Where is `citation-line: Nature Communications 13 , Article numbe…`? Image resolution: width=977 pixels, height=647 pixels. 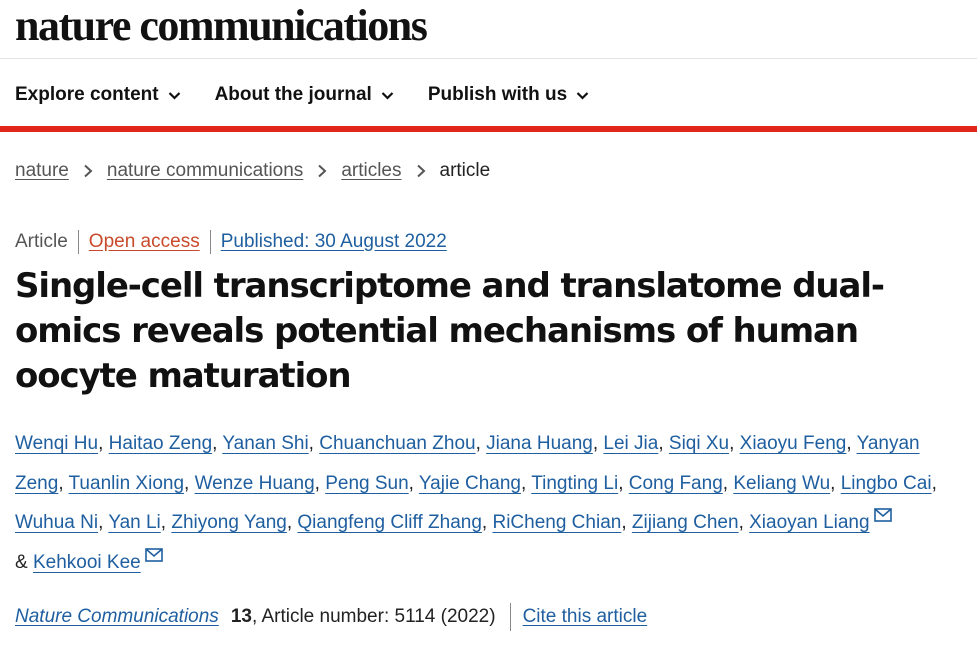
citation-line: Nature Communications 13 , Article numbe… is located at coordinates (331, 617).